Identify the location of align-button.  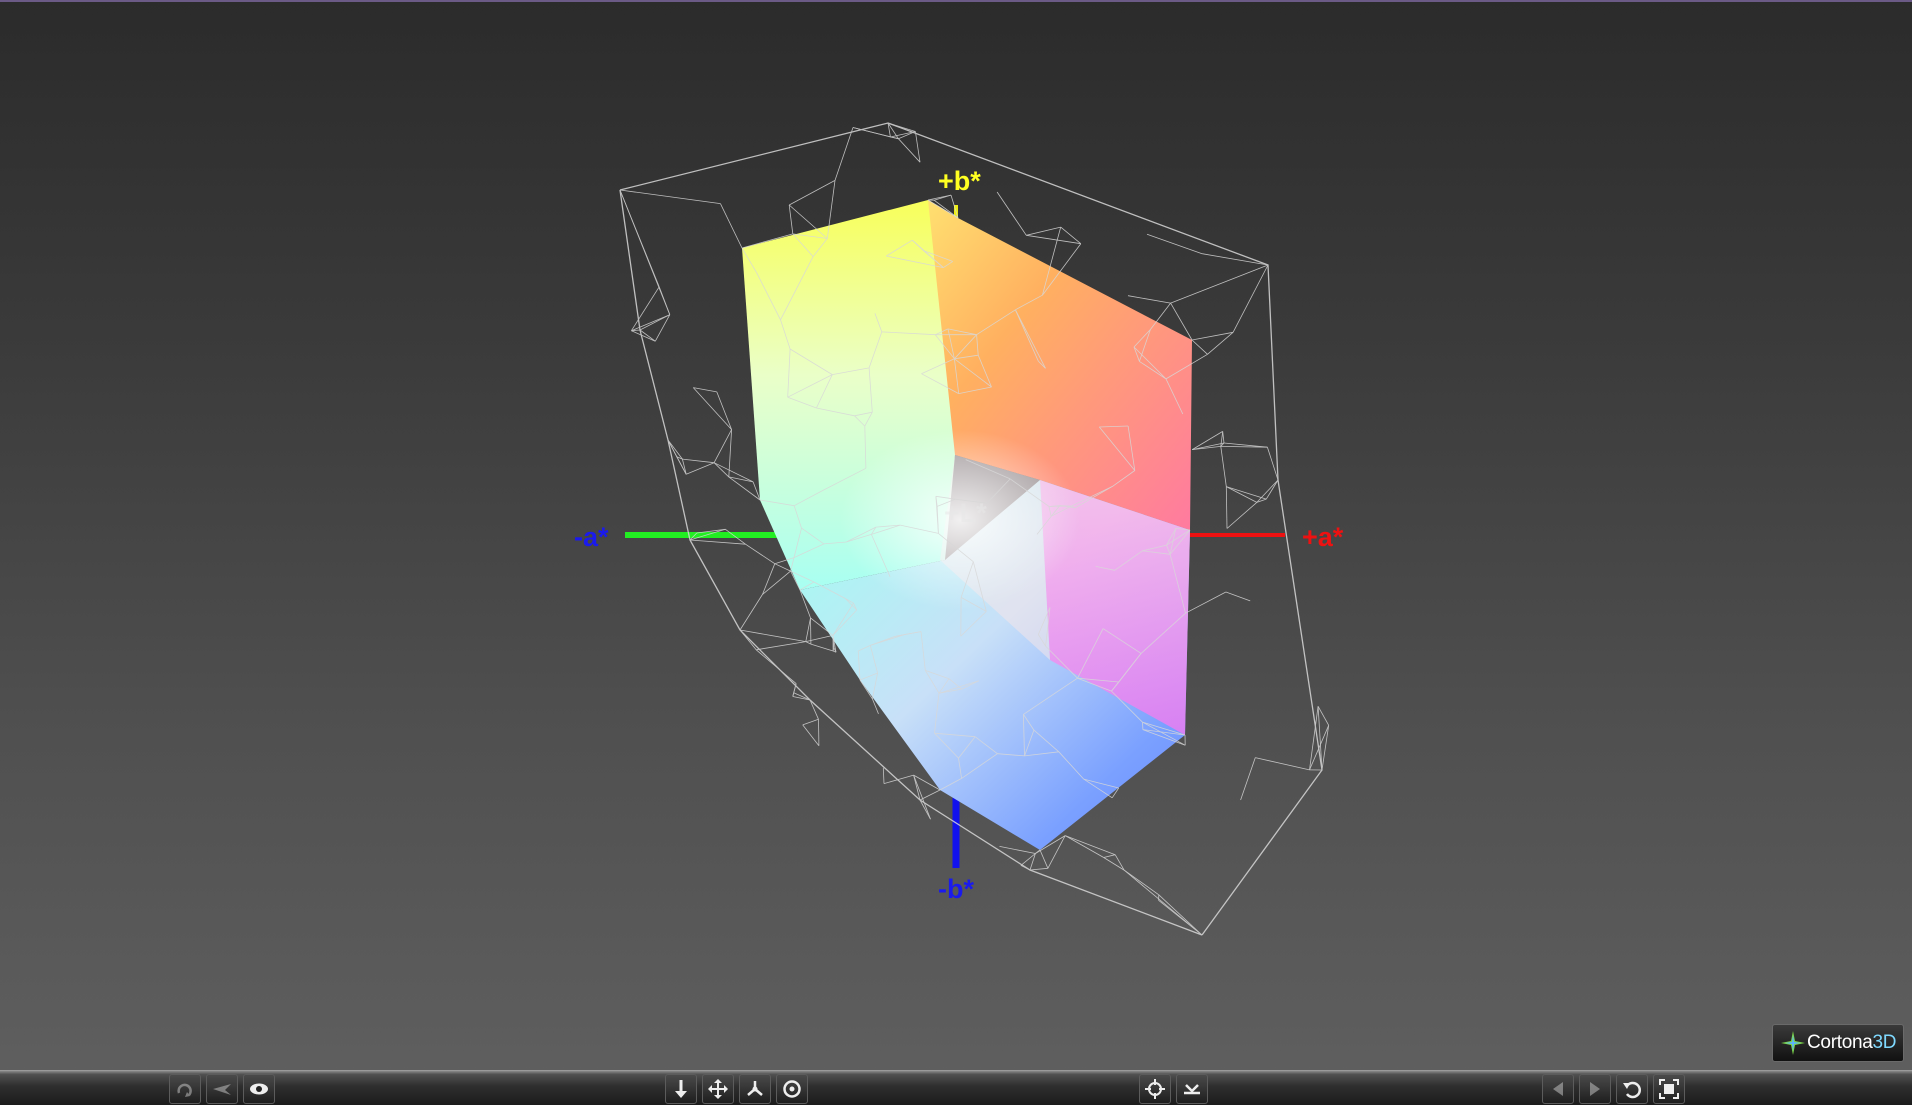
(1192, 1089).